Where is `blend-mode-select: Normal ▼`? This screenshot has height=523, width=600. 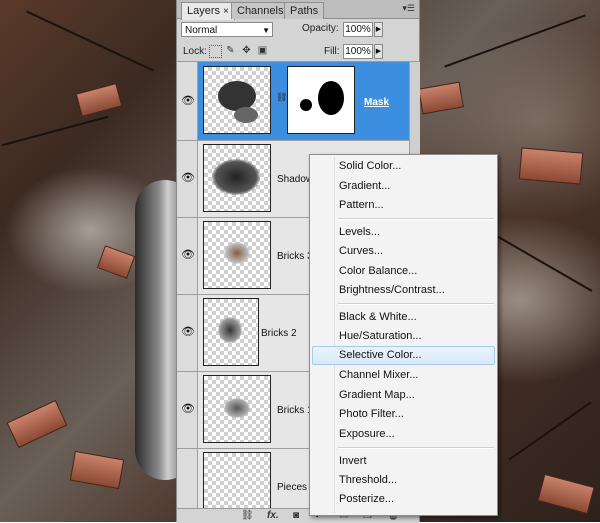 blend-mode-select: Normal ▼ is located at coordinates (227, 29).